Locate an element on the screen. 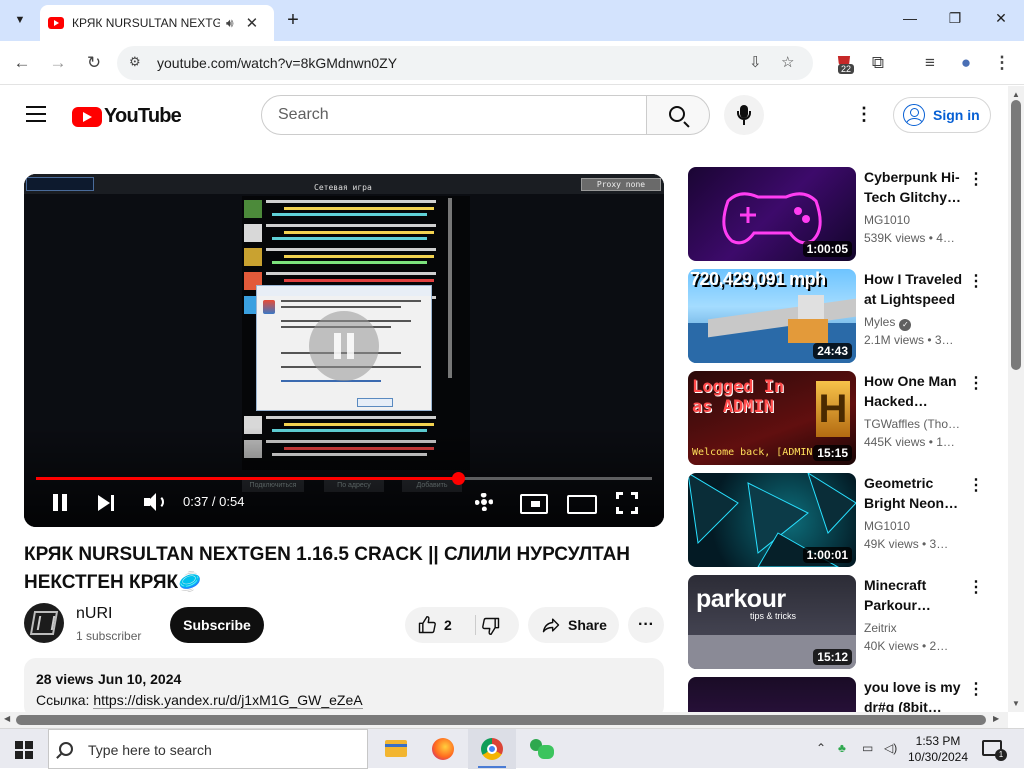 The height and width of the screenshot is (769, 1024). site-info-icon: ⚙︎ is located at coordinates (135, 62).